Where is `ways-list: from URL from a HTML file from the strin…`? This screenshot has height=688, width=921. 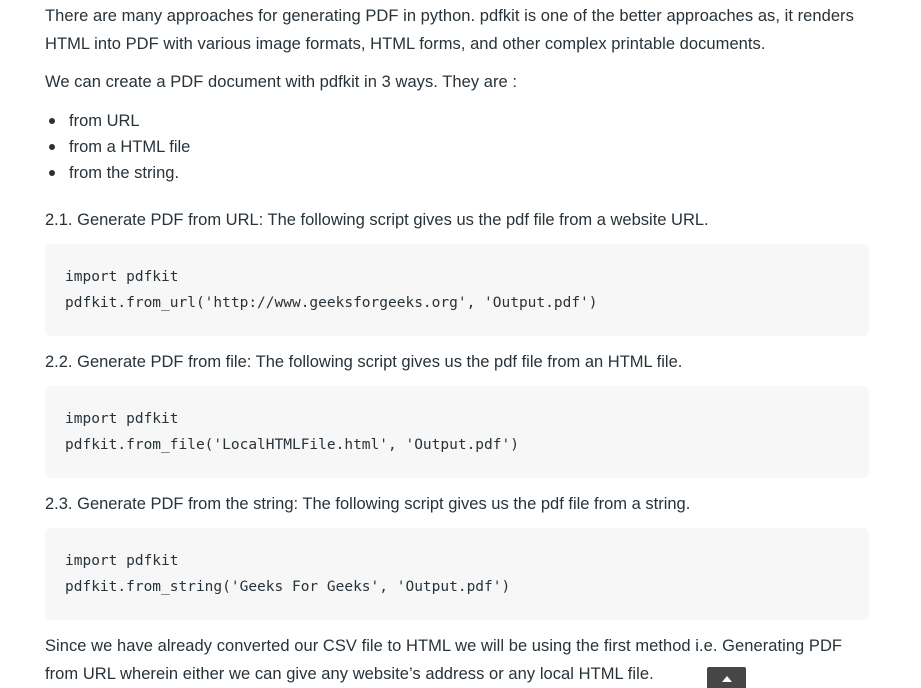
ways-list: from URL from a HTML file from the strin… is located at coordinates (460, 147).